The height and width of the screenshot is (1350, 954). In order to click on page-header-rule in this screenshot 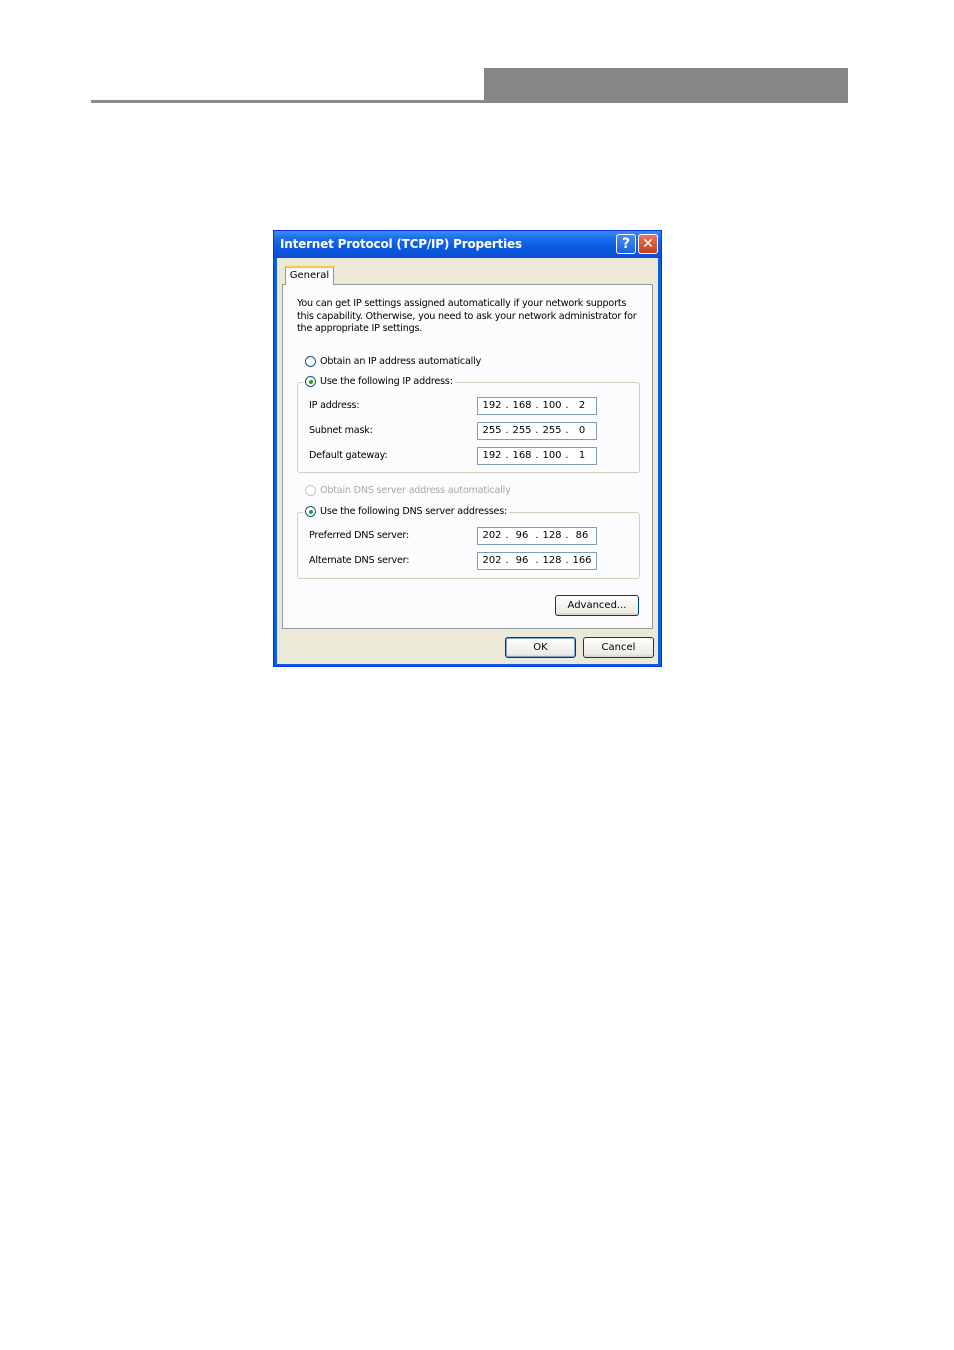, I will do `click(288, 101)`.